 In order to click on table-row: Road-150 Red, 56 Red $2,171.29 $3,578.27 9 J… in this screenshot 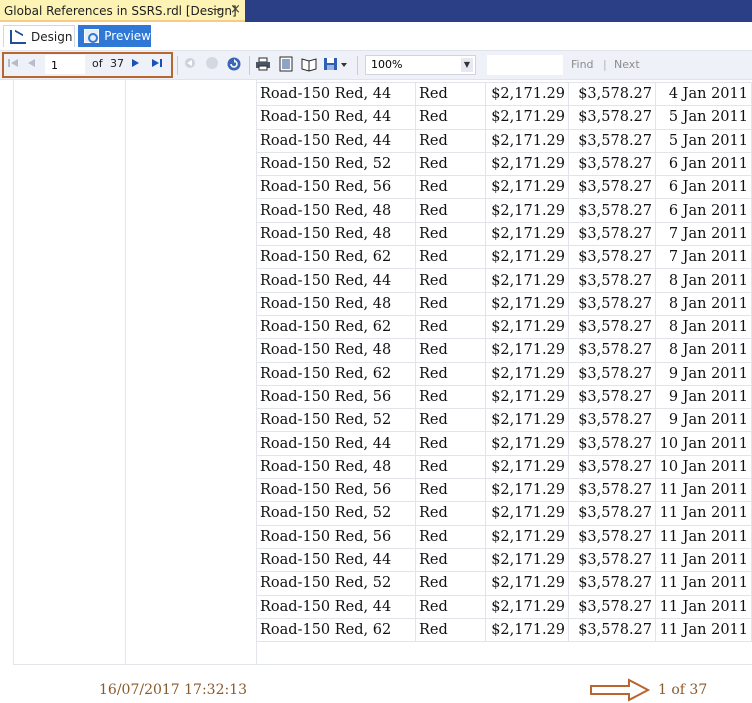, I will do `click(504, 397)`.